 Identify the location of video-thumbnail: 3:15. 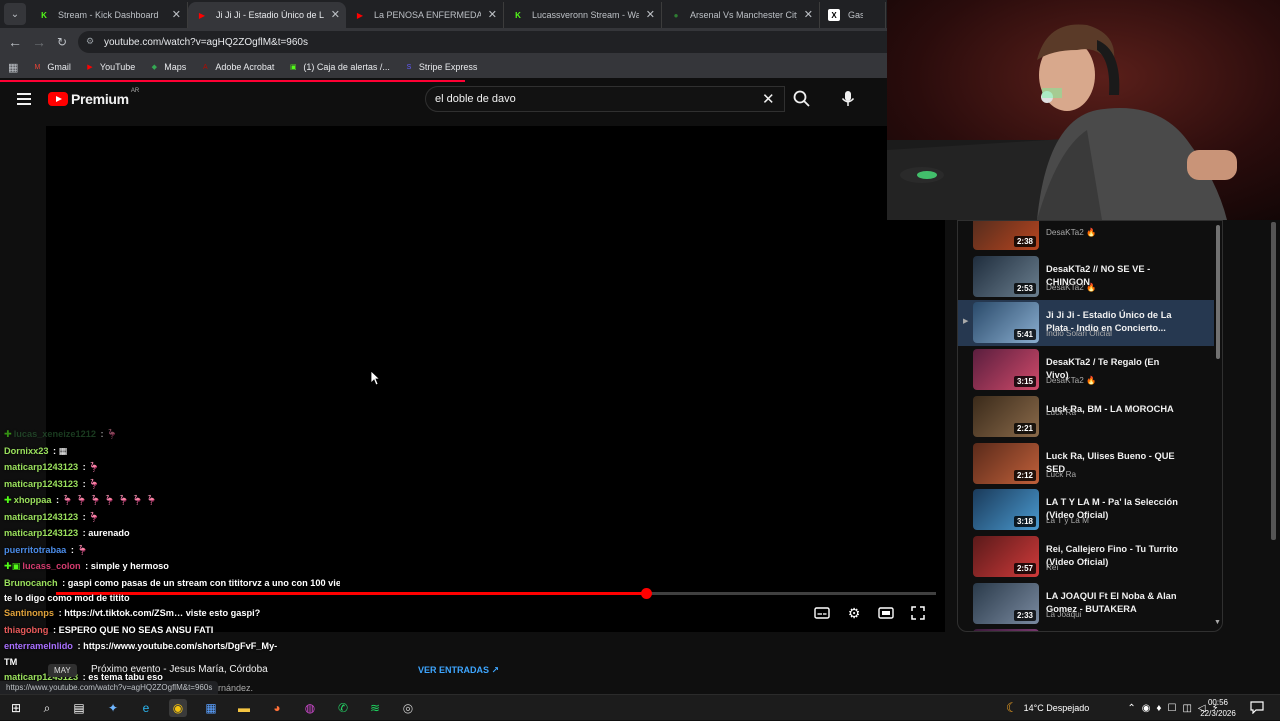
(1006, 370).